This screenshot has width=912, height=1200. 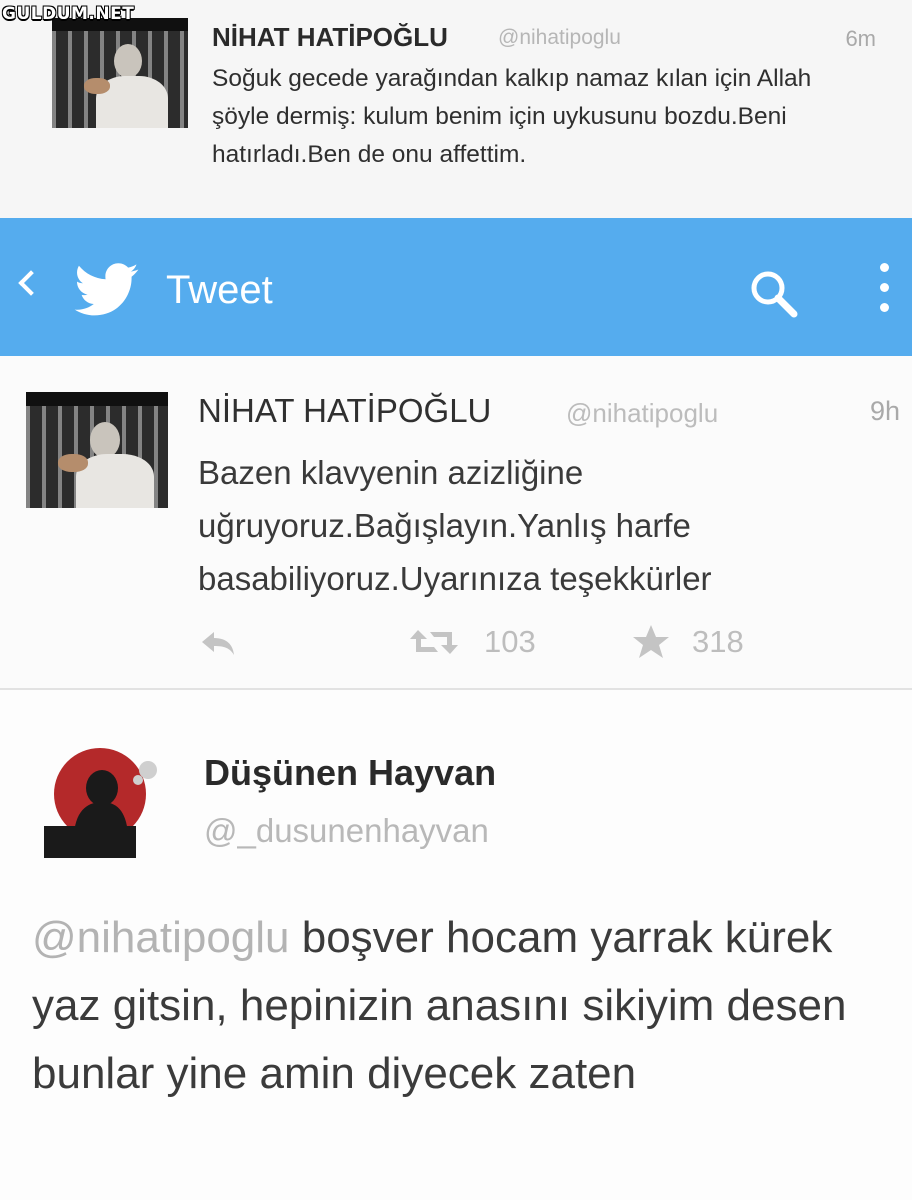 I want to click on more-vertical-icon, so click(x=884, y=293).